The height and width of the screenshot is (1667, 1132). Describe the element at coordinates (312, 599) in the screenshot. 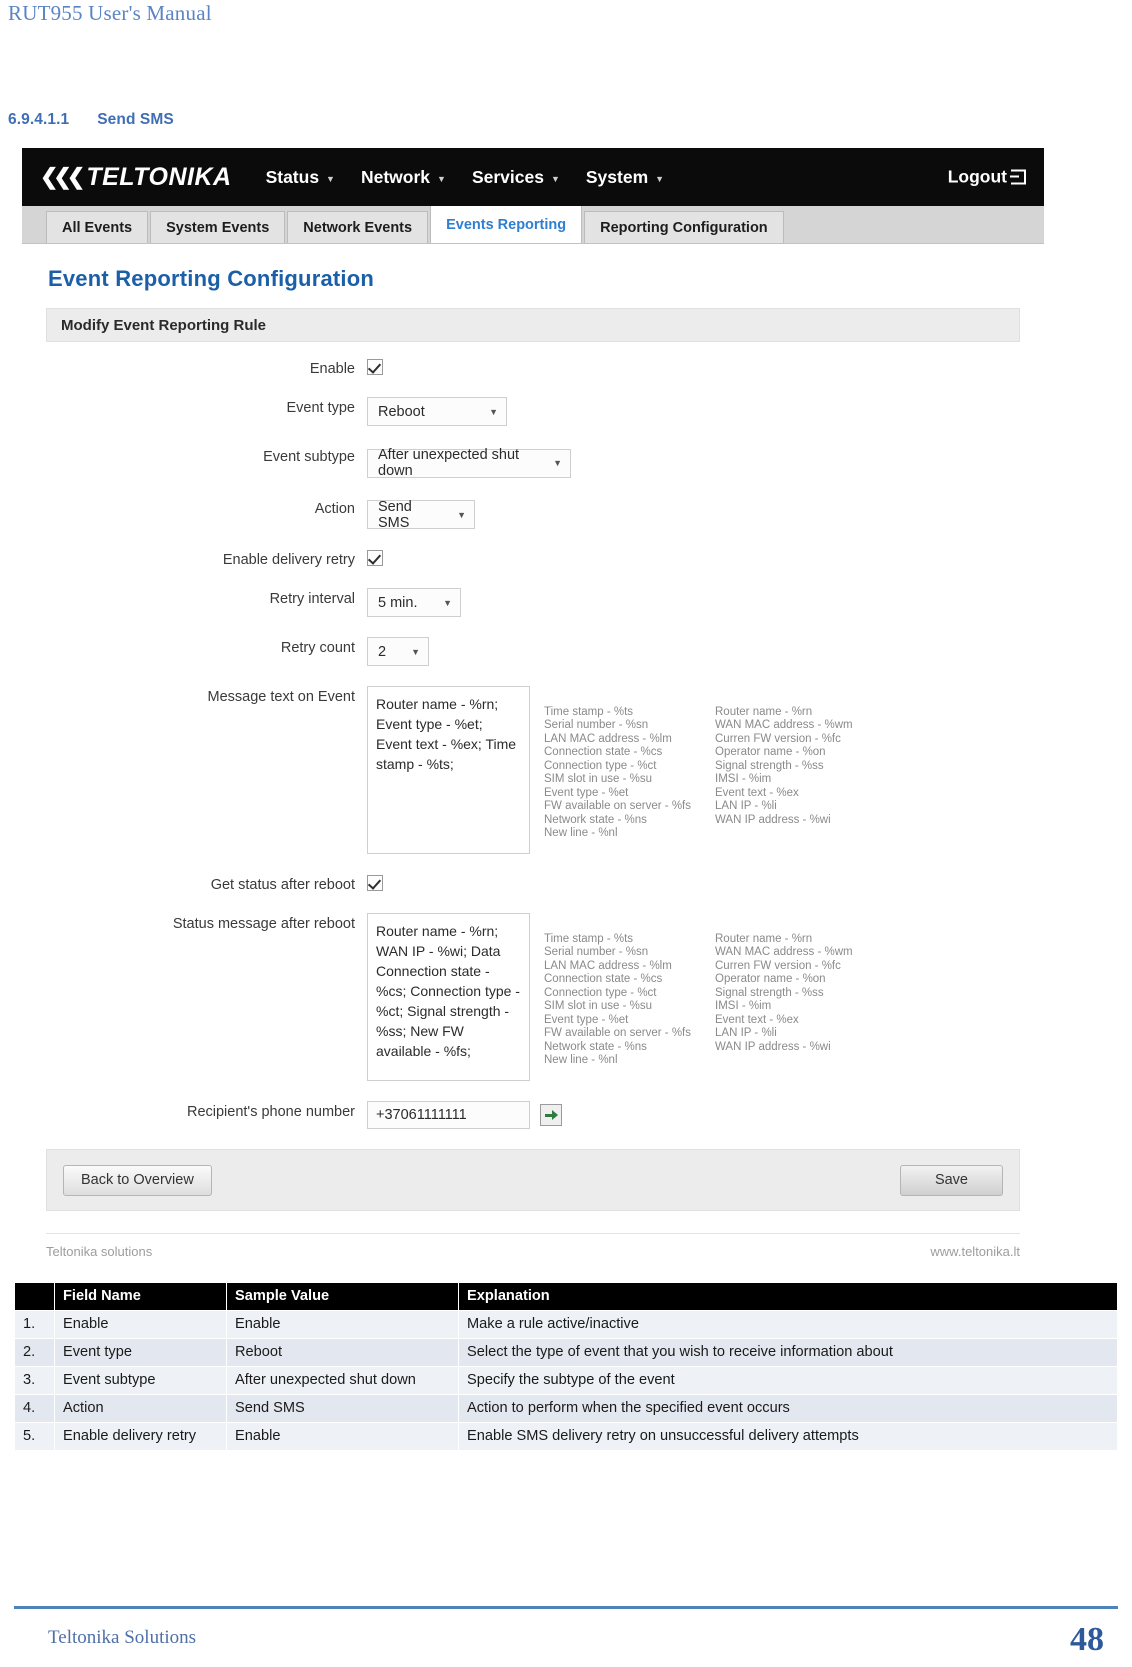

I see `retry-interval-label: Retry interval` at that location.